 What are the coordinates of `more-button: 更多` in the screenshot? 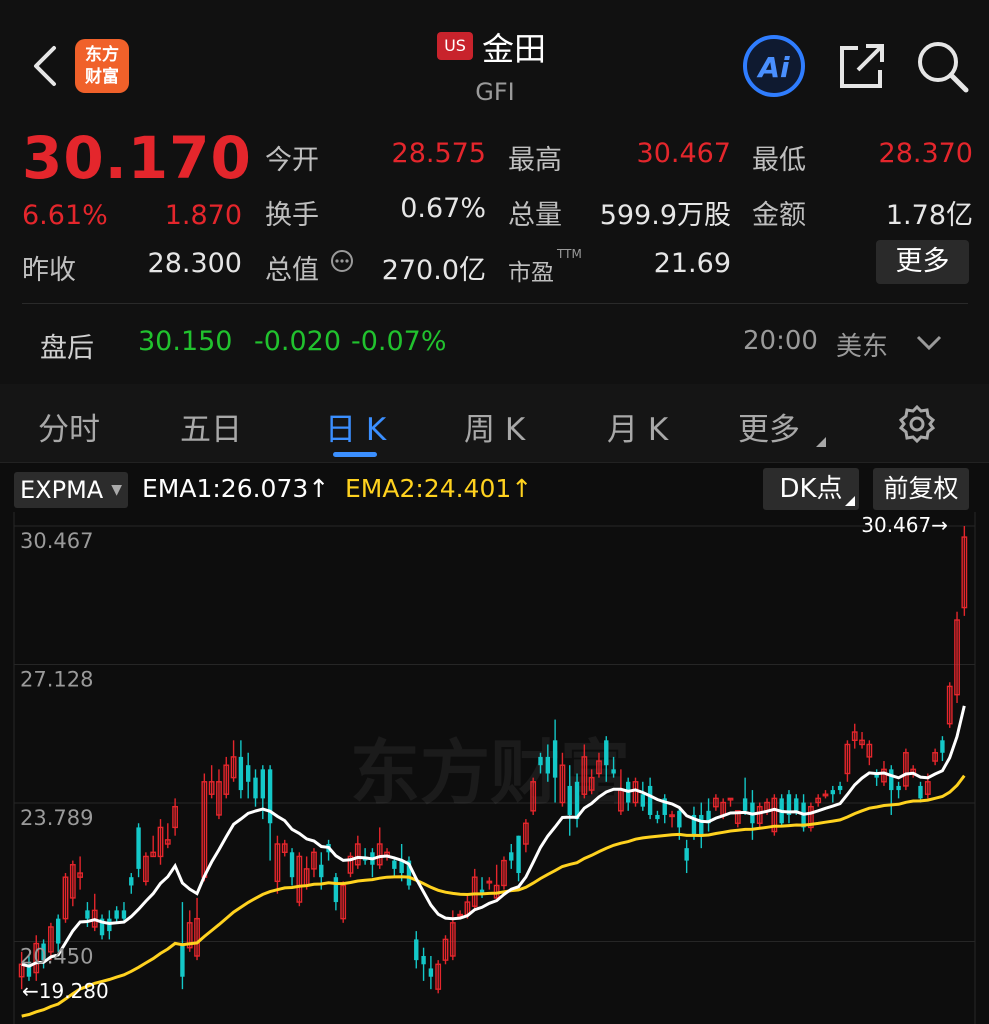 It's located at (922, 262).